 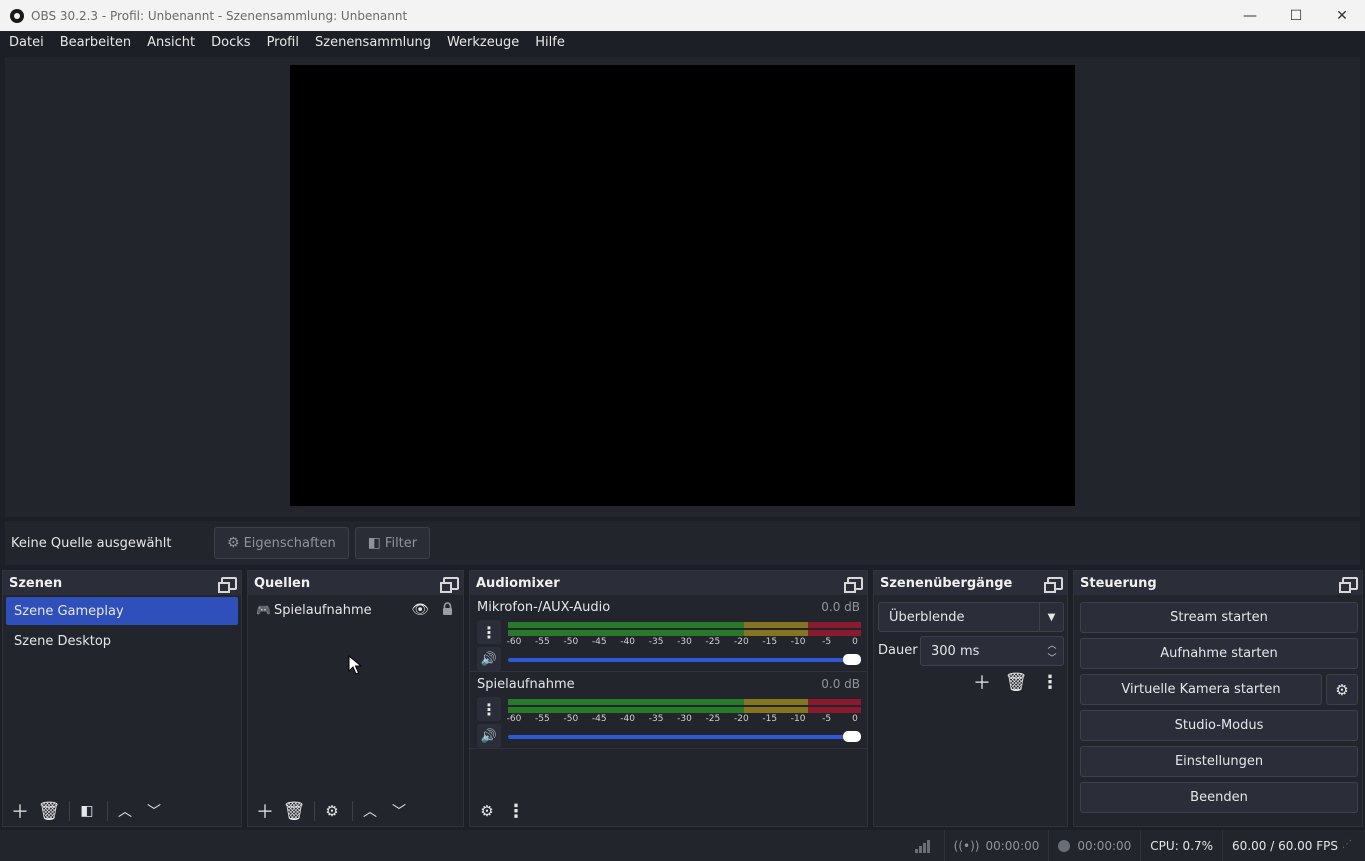 What do you see at coordinates (91, 543) in the screenshot?
I see `no-source-selected-label: Keine Quelle ausgewählt` at bounding box center [91, 543].